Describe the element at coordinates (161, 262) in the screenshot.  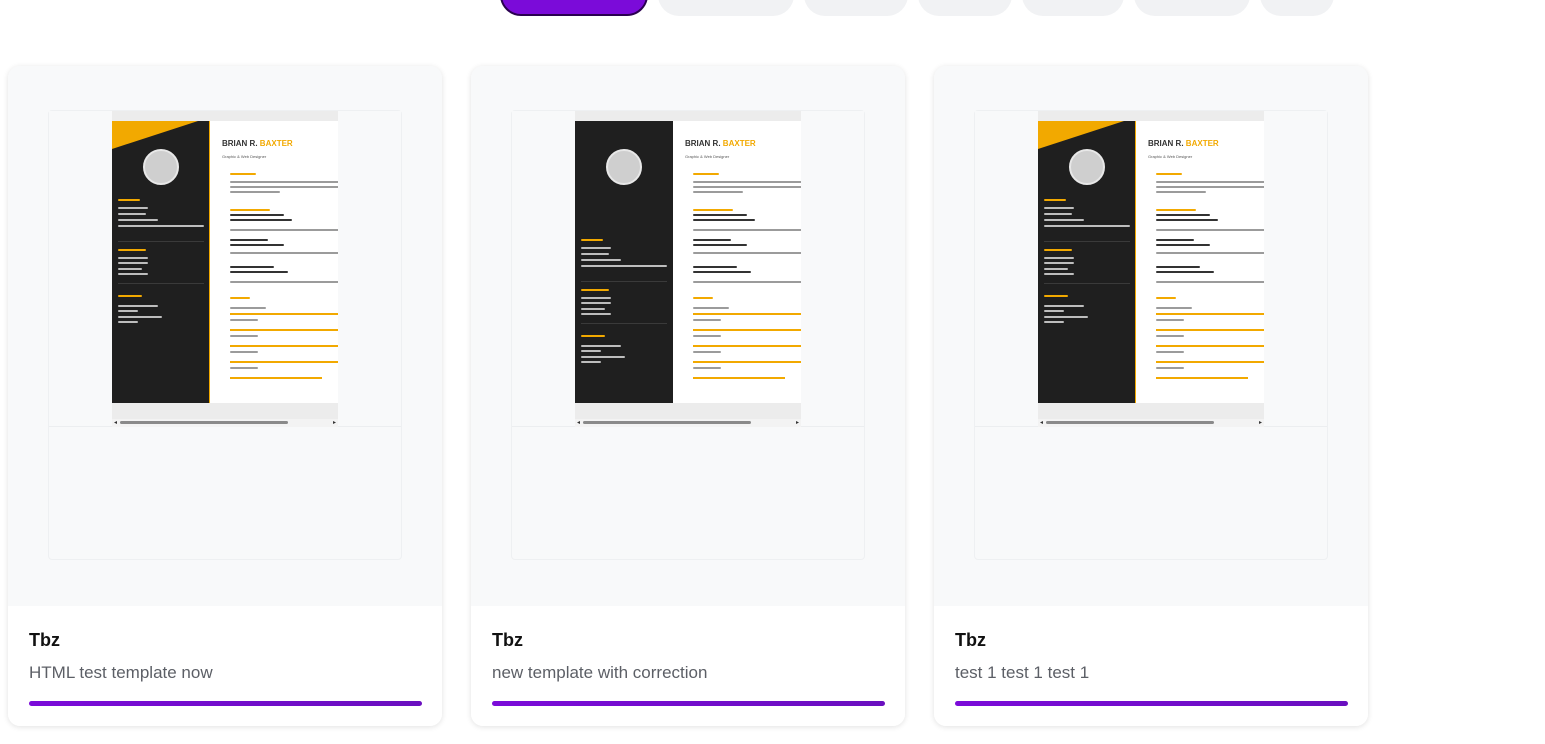
I see `resume-sidebar` at that location.